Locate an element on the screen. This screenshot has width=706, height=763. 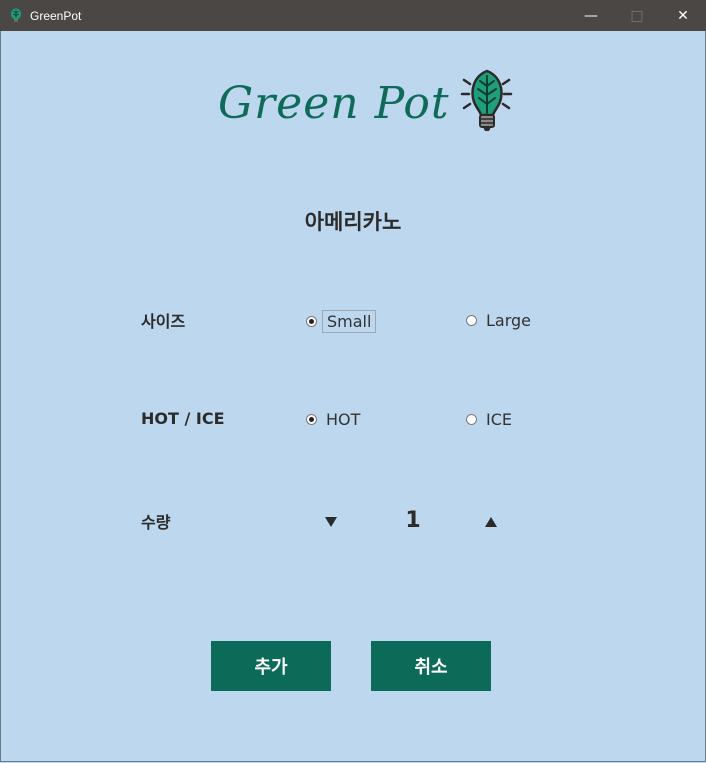
product-name: 아메리카노 is located at coordinates (353, 222).